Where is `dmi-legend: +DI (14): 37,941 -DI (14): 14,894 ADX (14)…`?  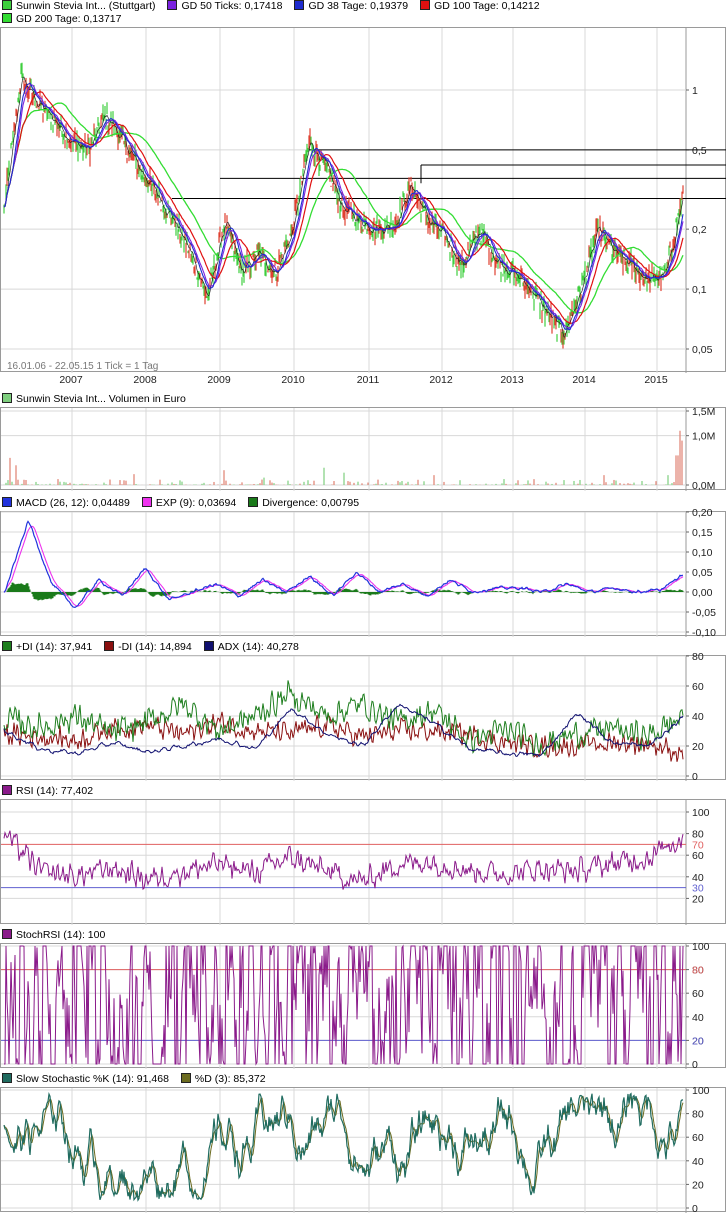
dmi-legend: +DI (14): 37,941 -DI (14): 14,894 ADX (14)… is located at coordinates (154, 647).